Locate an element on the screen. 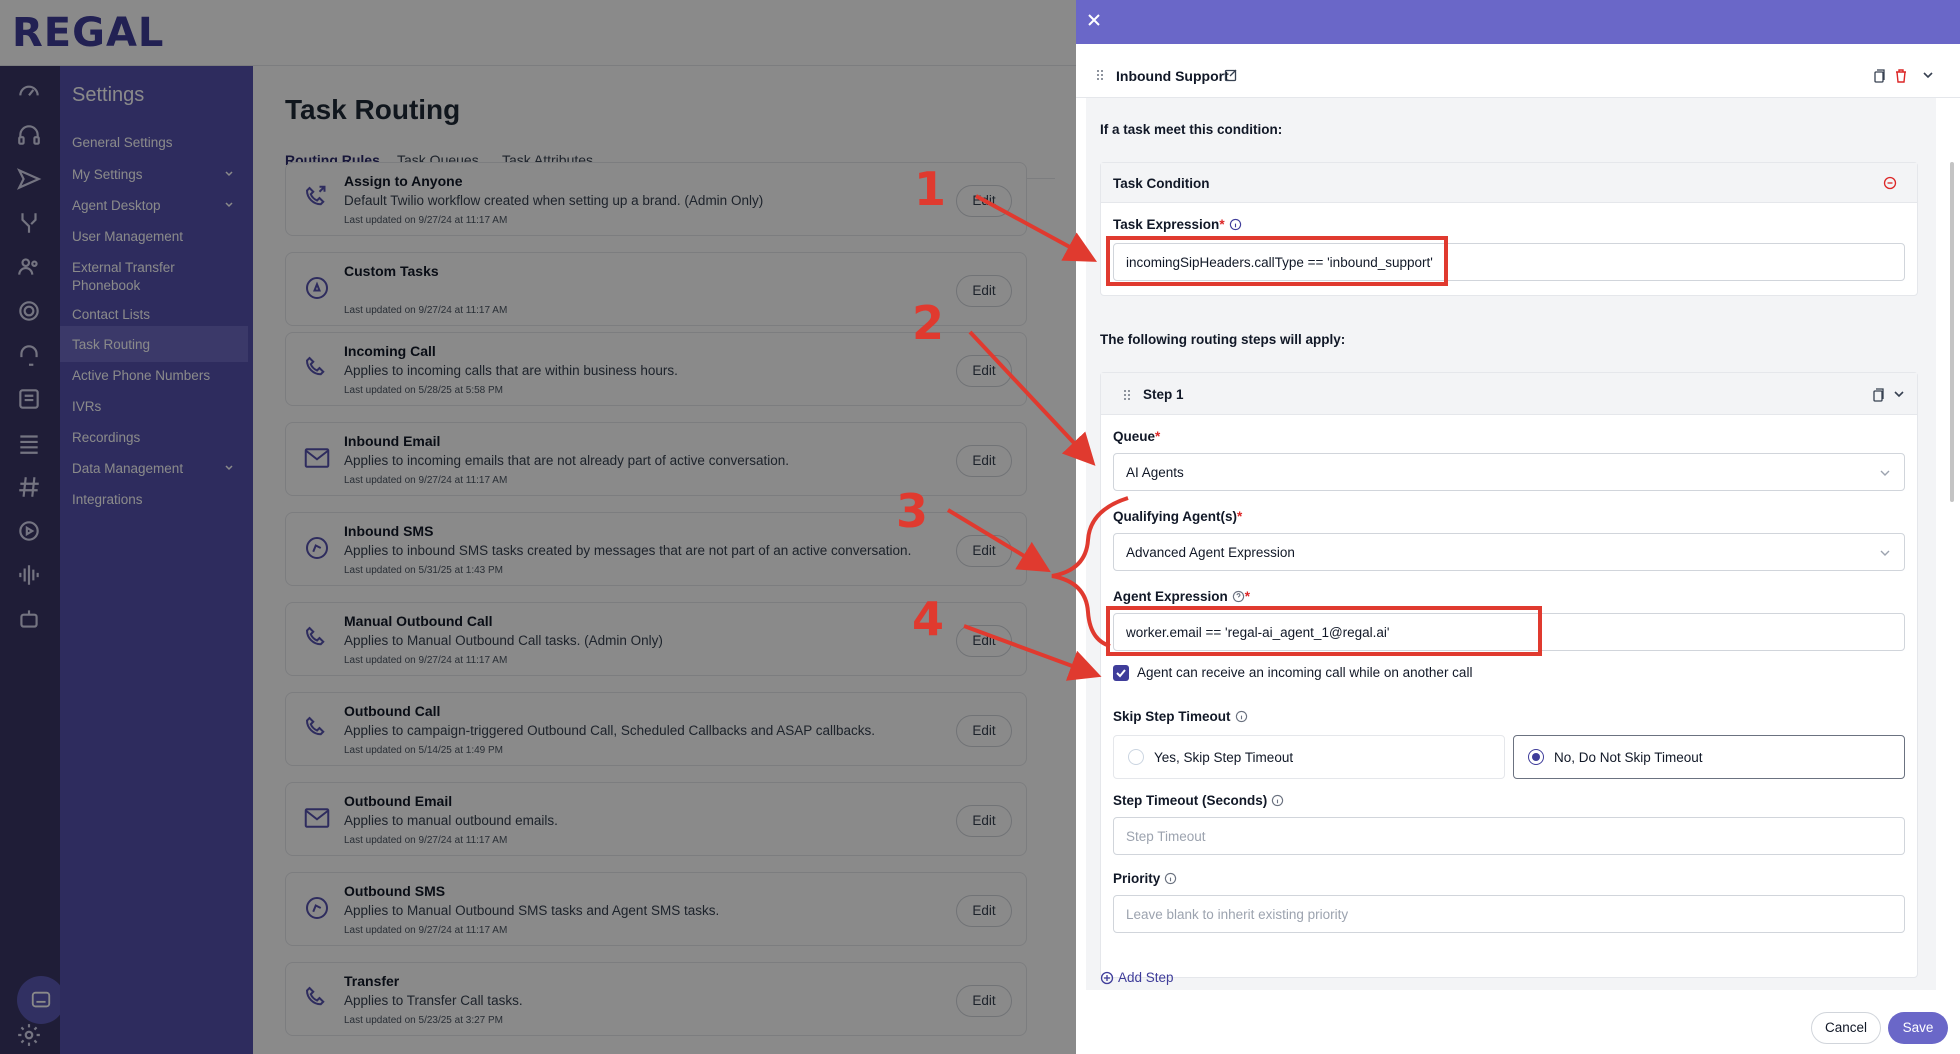 This screenshot has height=1054, width=1960. help-icon is located at coordinates (1238, 596).